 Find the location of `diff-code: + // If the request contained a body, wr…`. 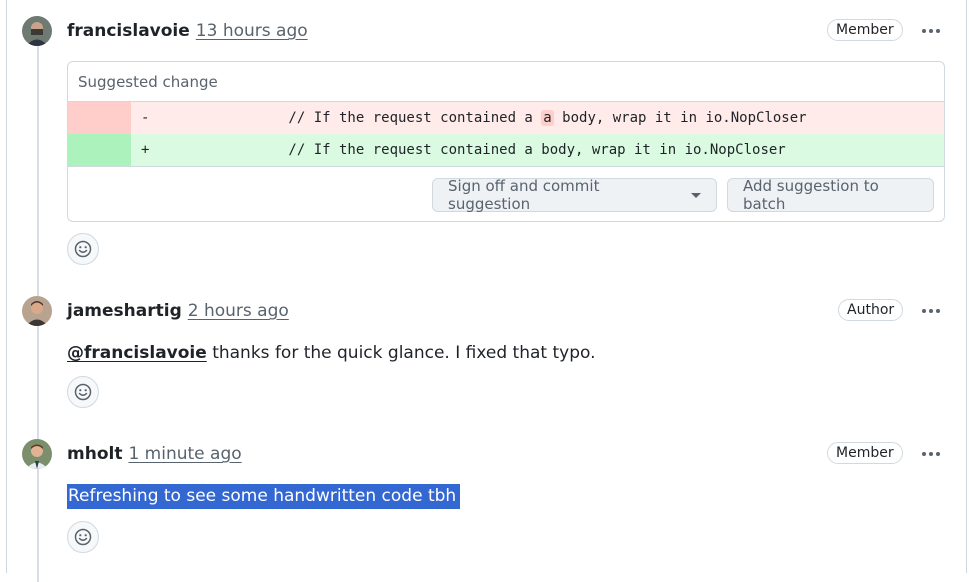

diff-code: + // If the request contained a body, wr… is located at coordinates (537, 150).